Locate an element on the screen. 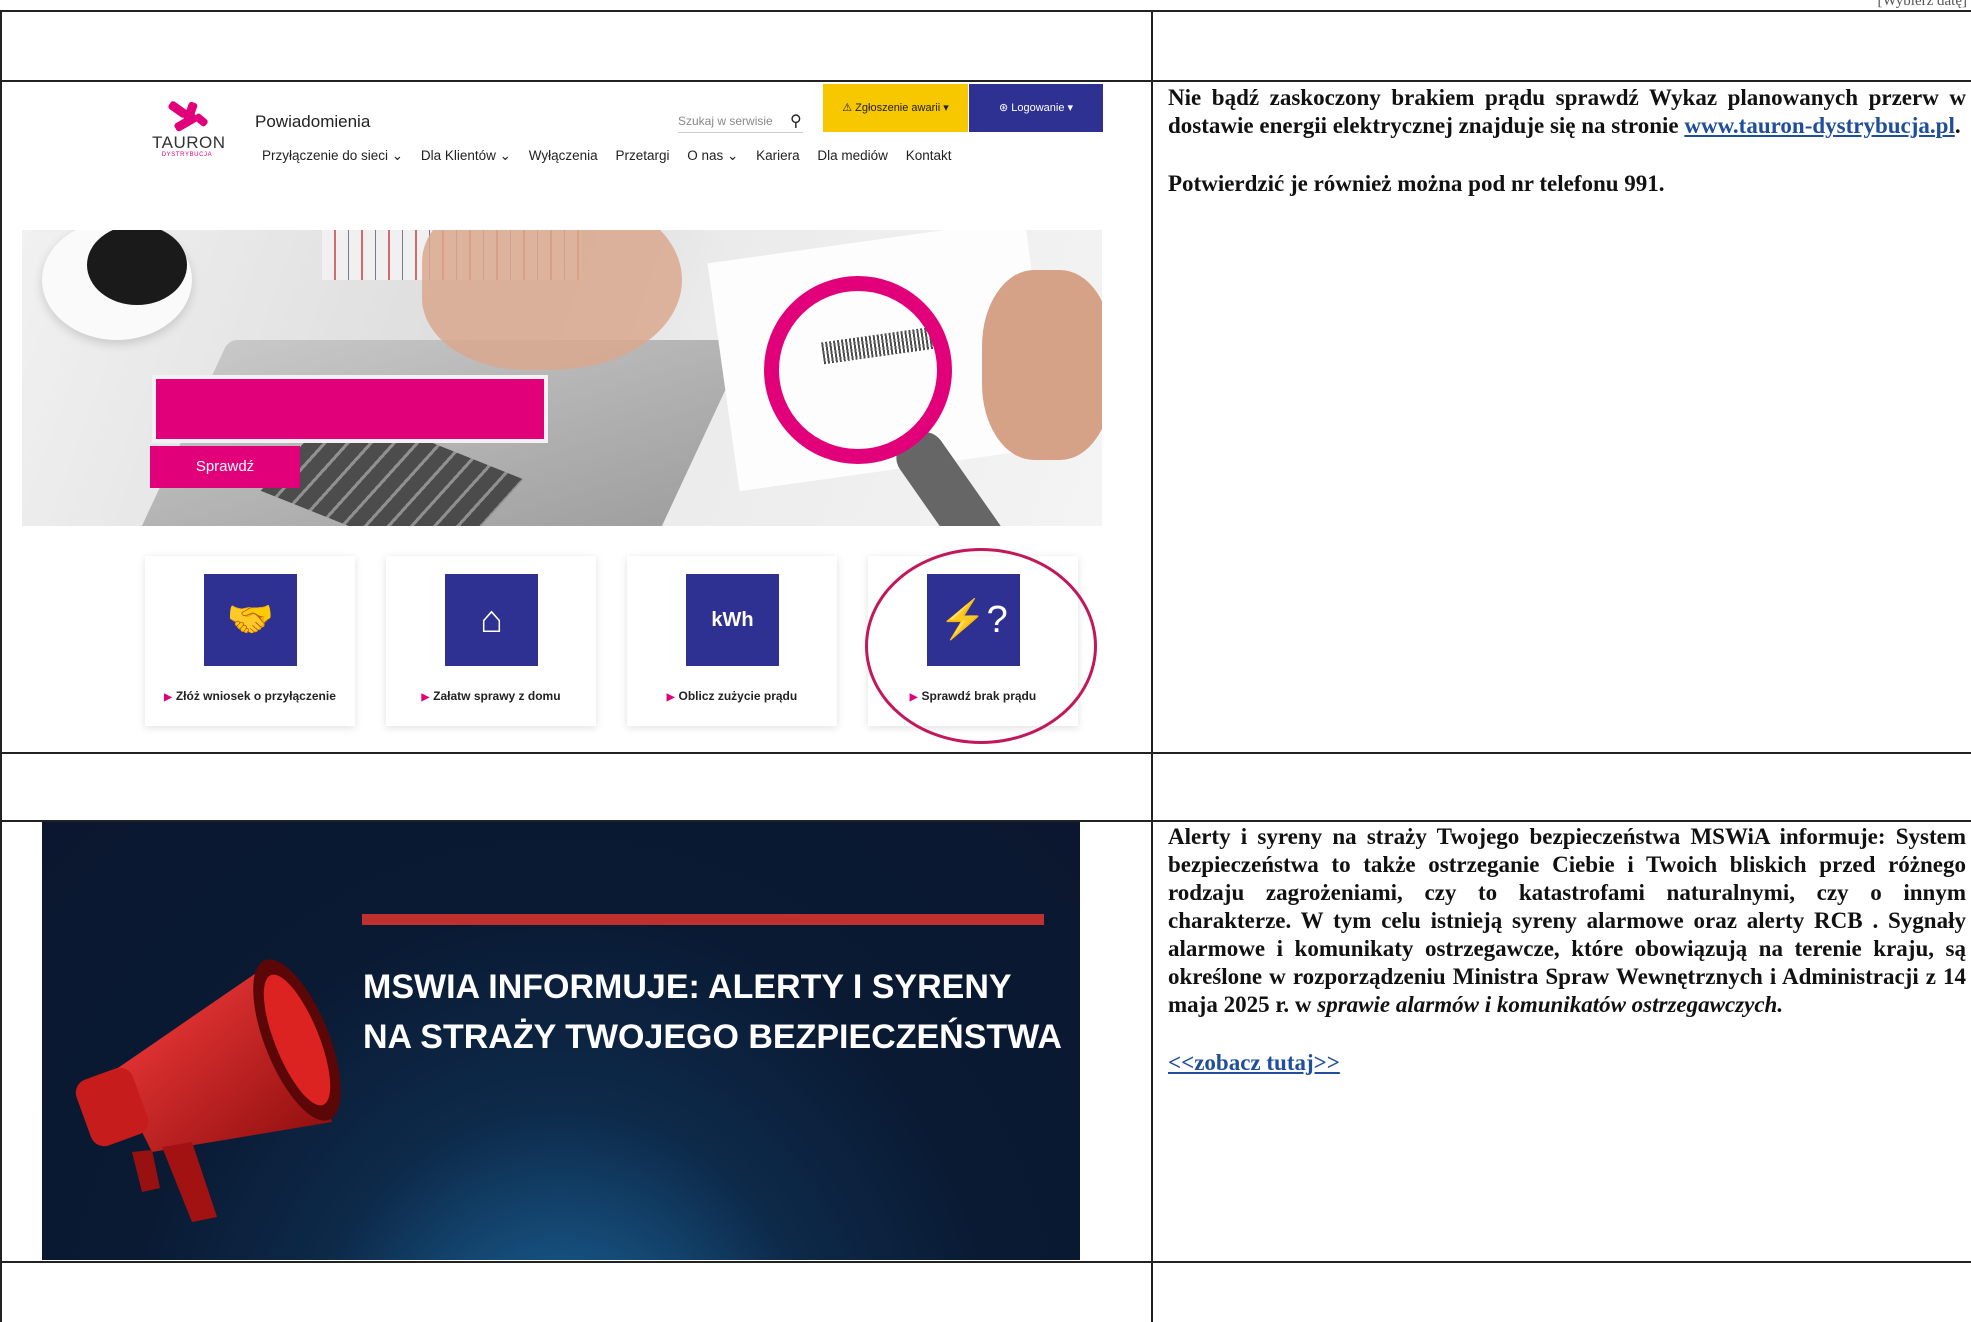 Image resolution: width=1971 pixels, height=1322 pixels. login-button: ⊛ Logowanie ▾ is located at coordinates (1036, 108).